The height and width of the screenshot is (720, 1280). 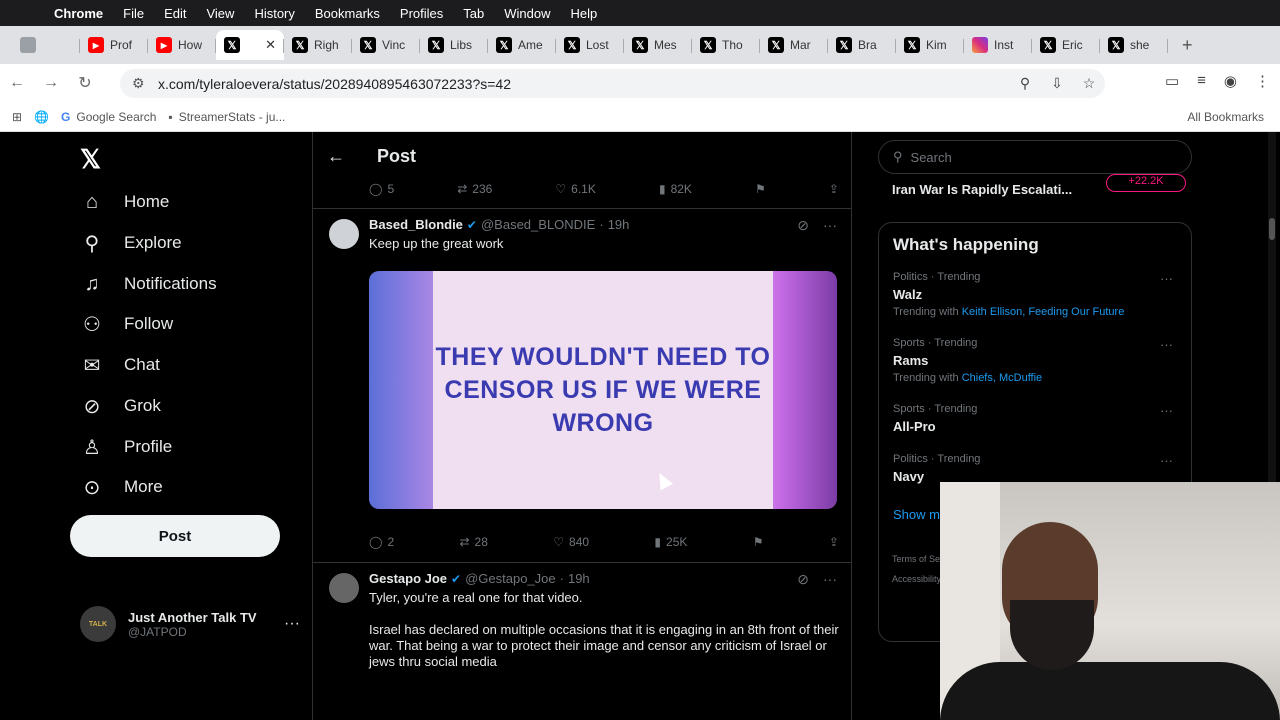 I want to click on browser-tab: ▶ How, so click(x=182, y=45).